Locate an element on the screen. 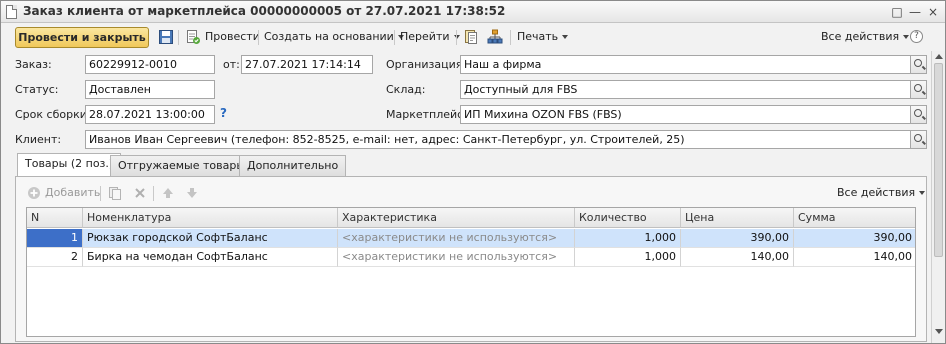 The width and height of the screenshot is (946, 344). help-icon: ? is located at coordinates (916, 36).